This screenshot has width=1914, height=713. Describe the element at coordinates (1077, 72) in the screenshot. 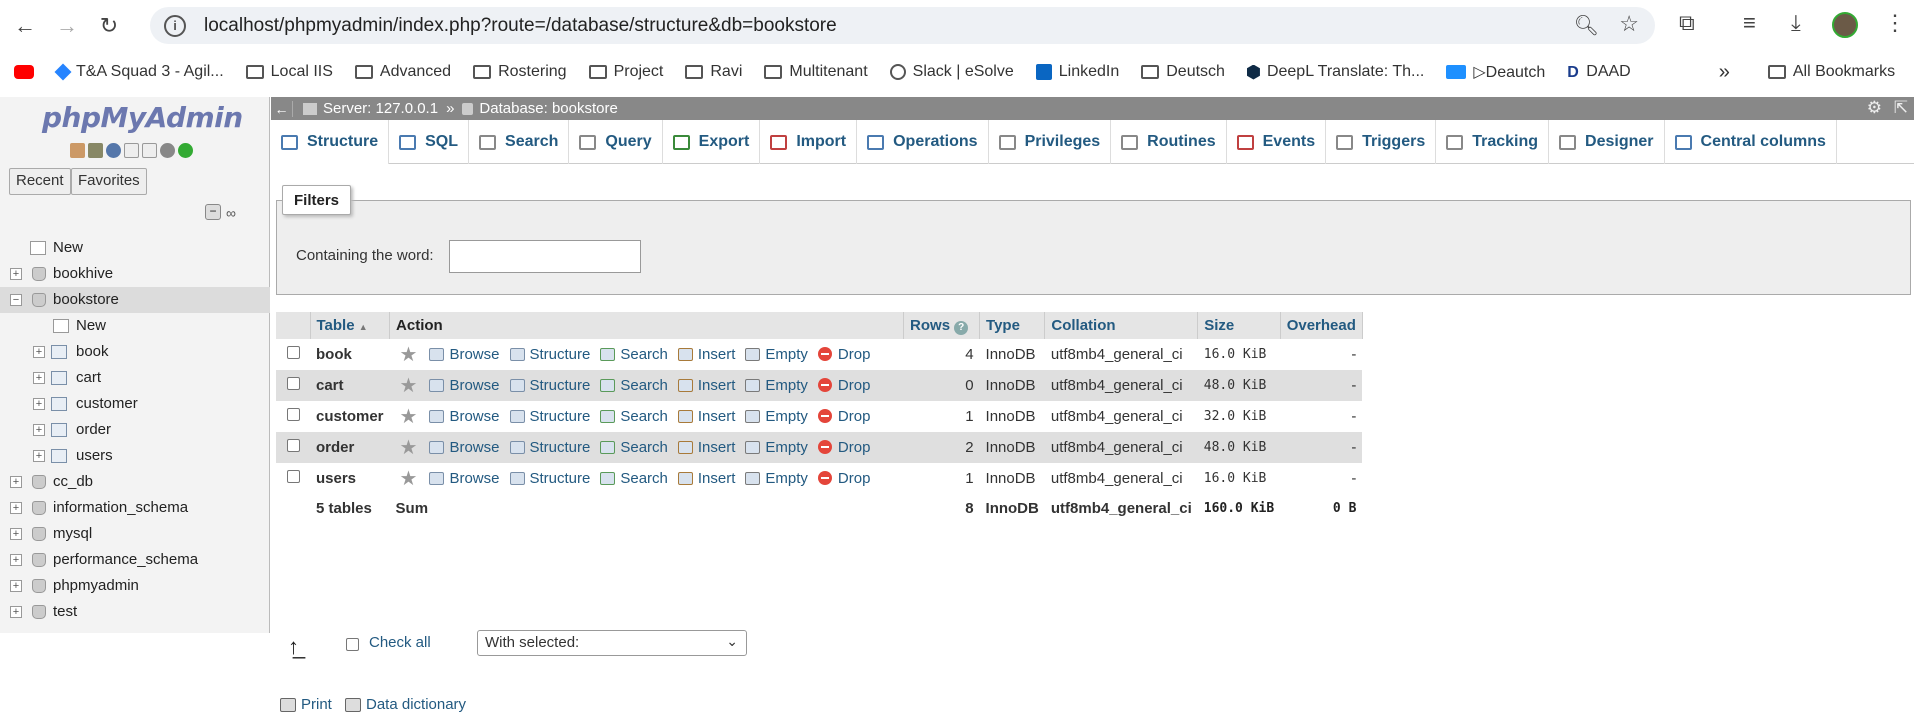

I see `bookmark-linkedin: LinkedIn` at that location.